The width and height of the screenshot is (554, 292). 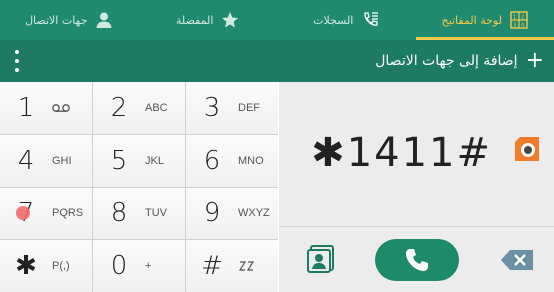 I want to click on key-7: 7 PQRS, so click(x=46, y=213).